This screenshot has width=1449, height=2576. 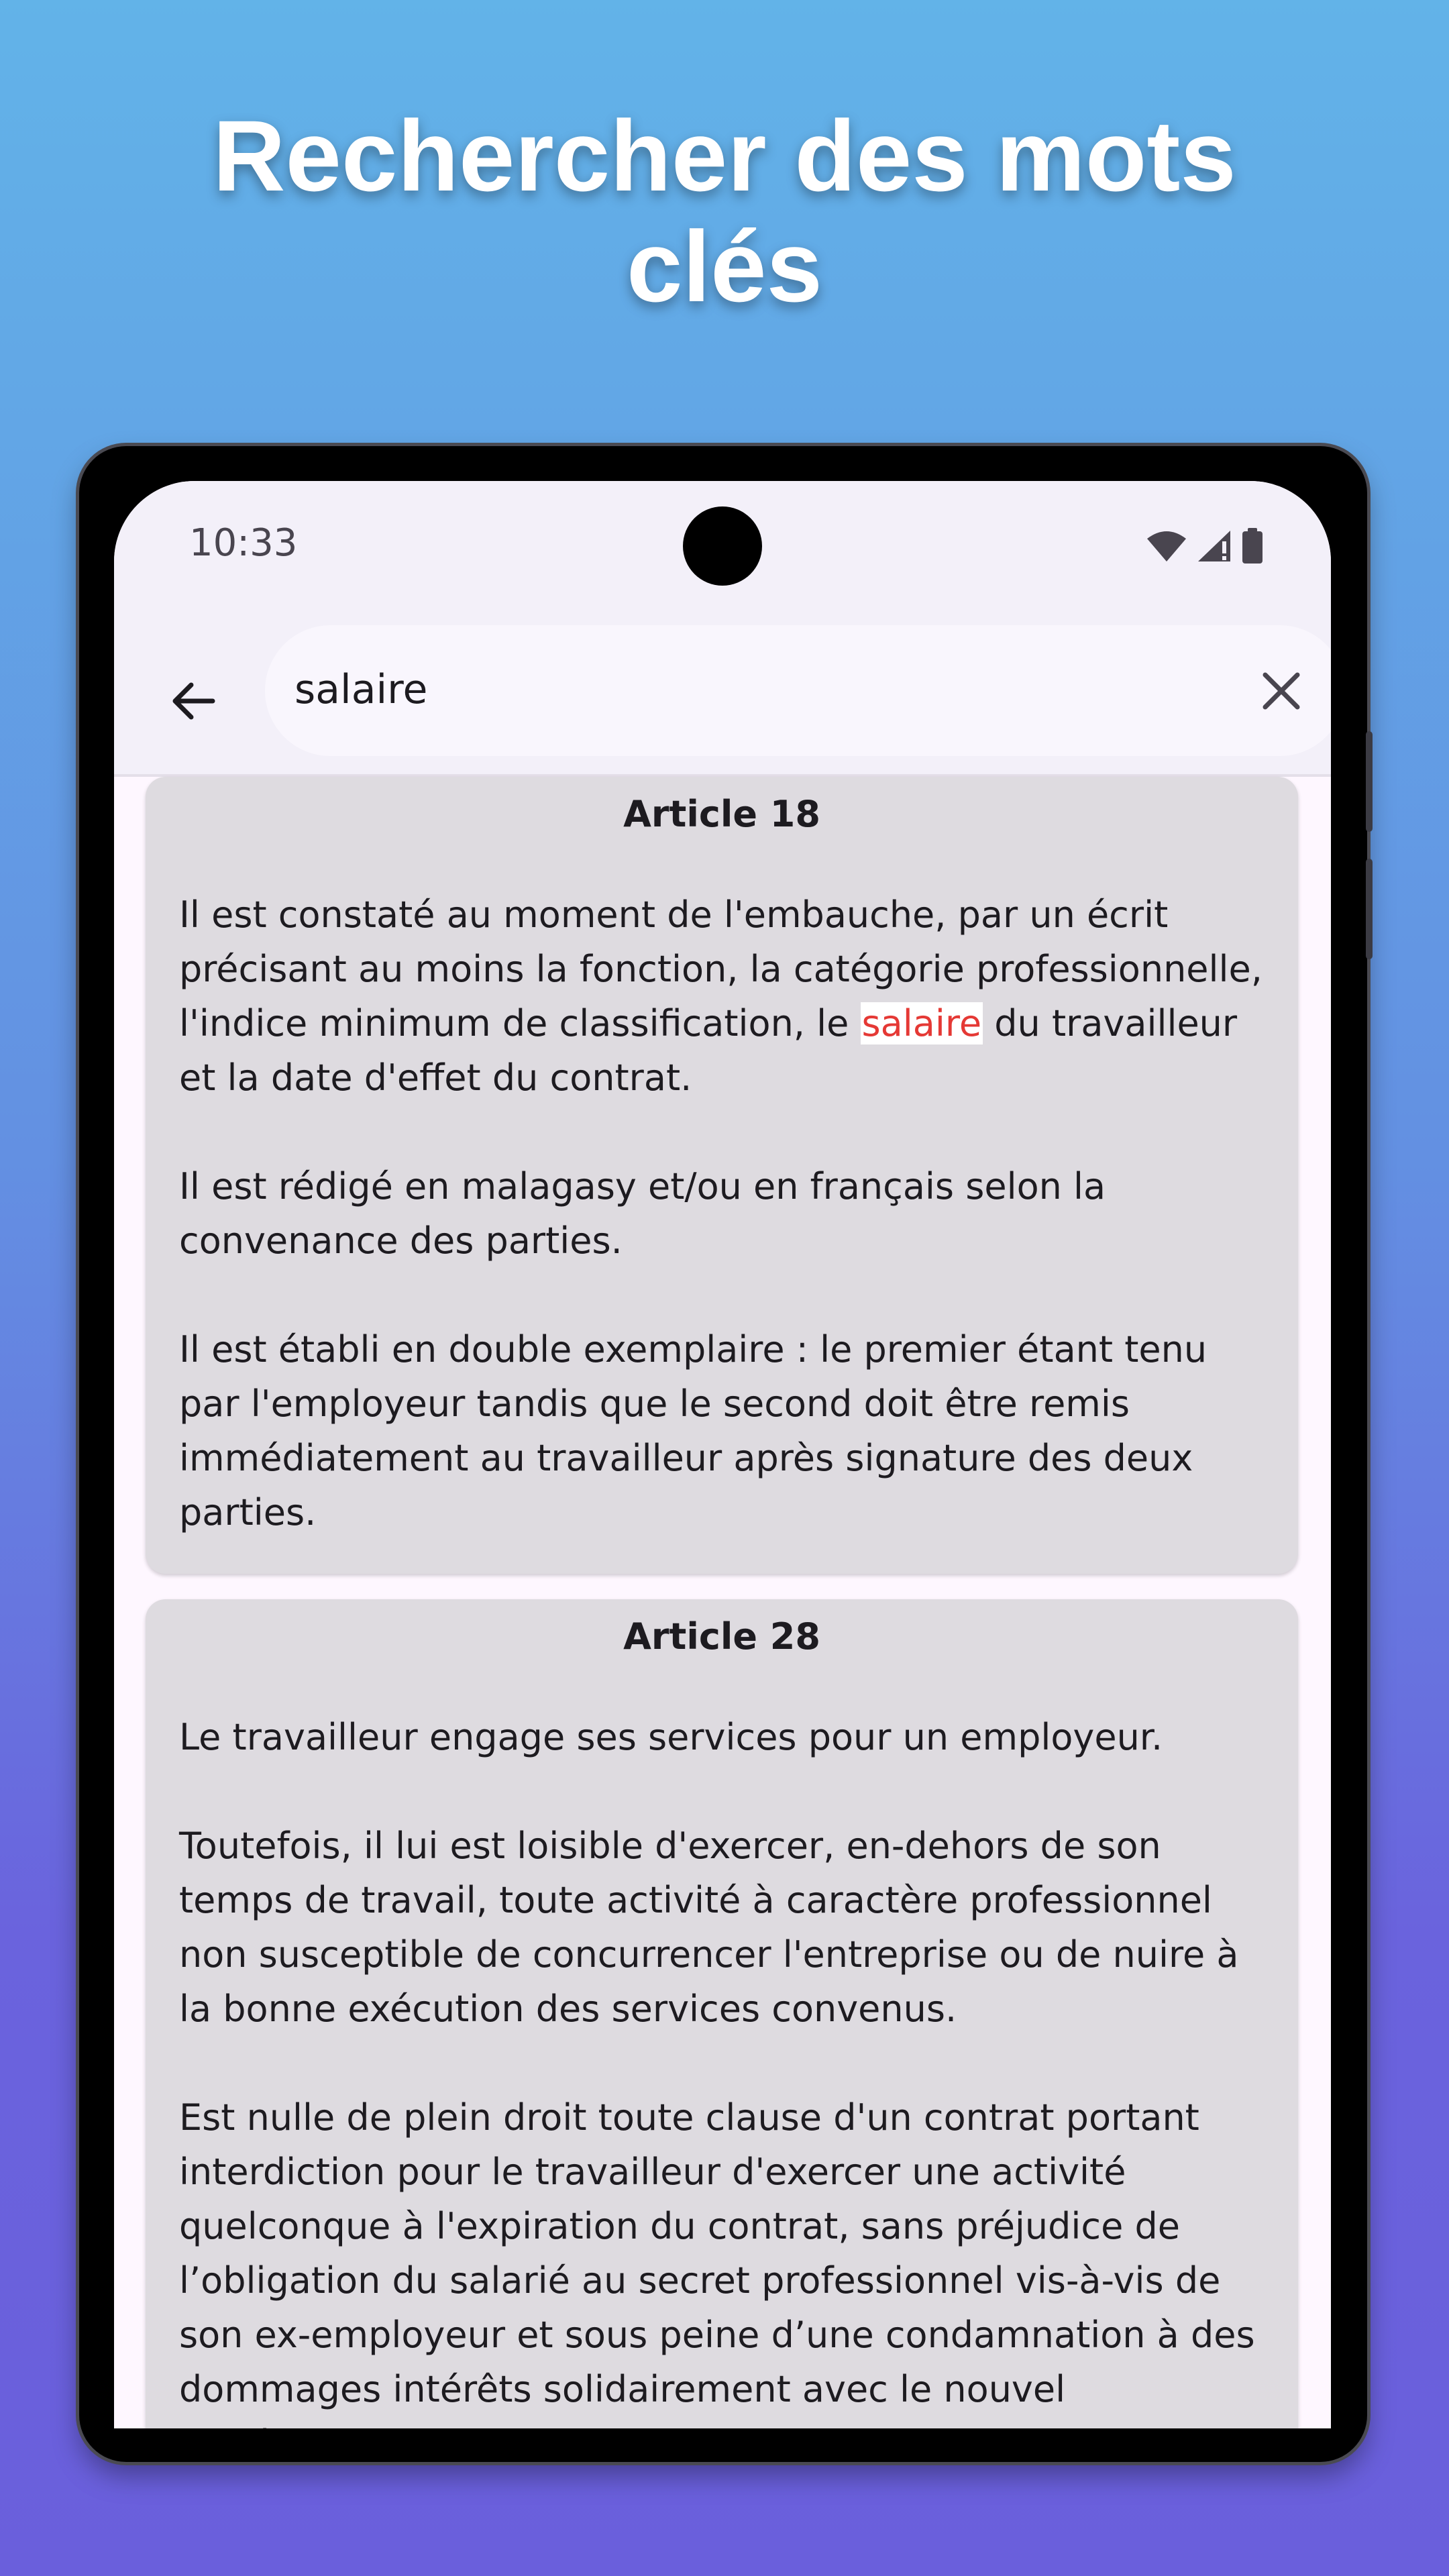 What do you see at coordinates (724, 266) in the screenshot?
I see `promo-headline-line2: clés` at bounding box center [724, 266].